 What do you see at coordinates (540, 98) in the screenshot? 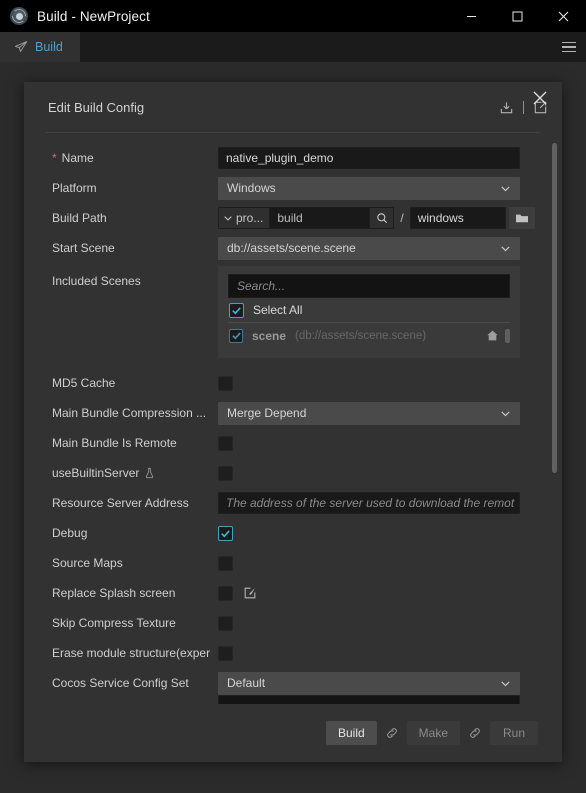
I see `dialog-close-icon` at bounding box center [540, 98].